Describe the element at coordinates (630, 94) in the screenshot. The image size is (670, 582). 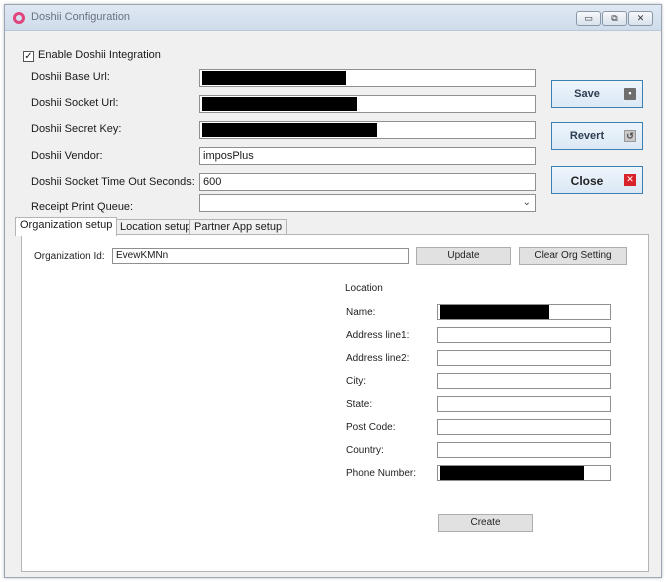
I see `floppy-disk-icon: ▪` at that location.